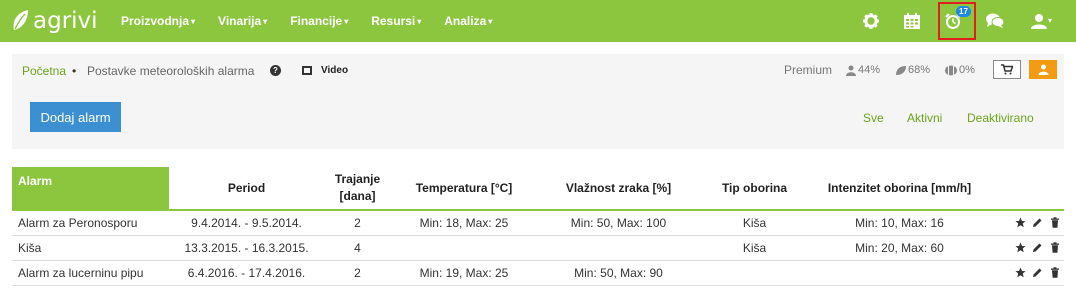  I want to click on menu-analiza: Analiza ▾, so click(468, 21).